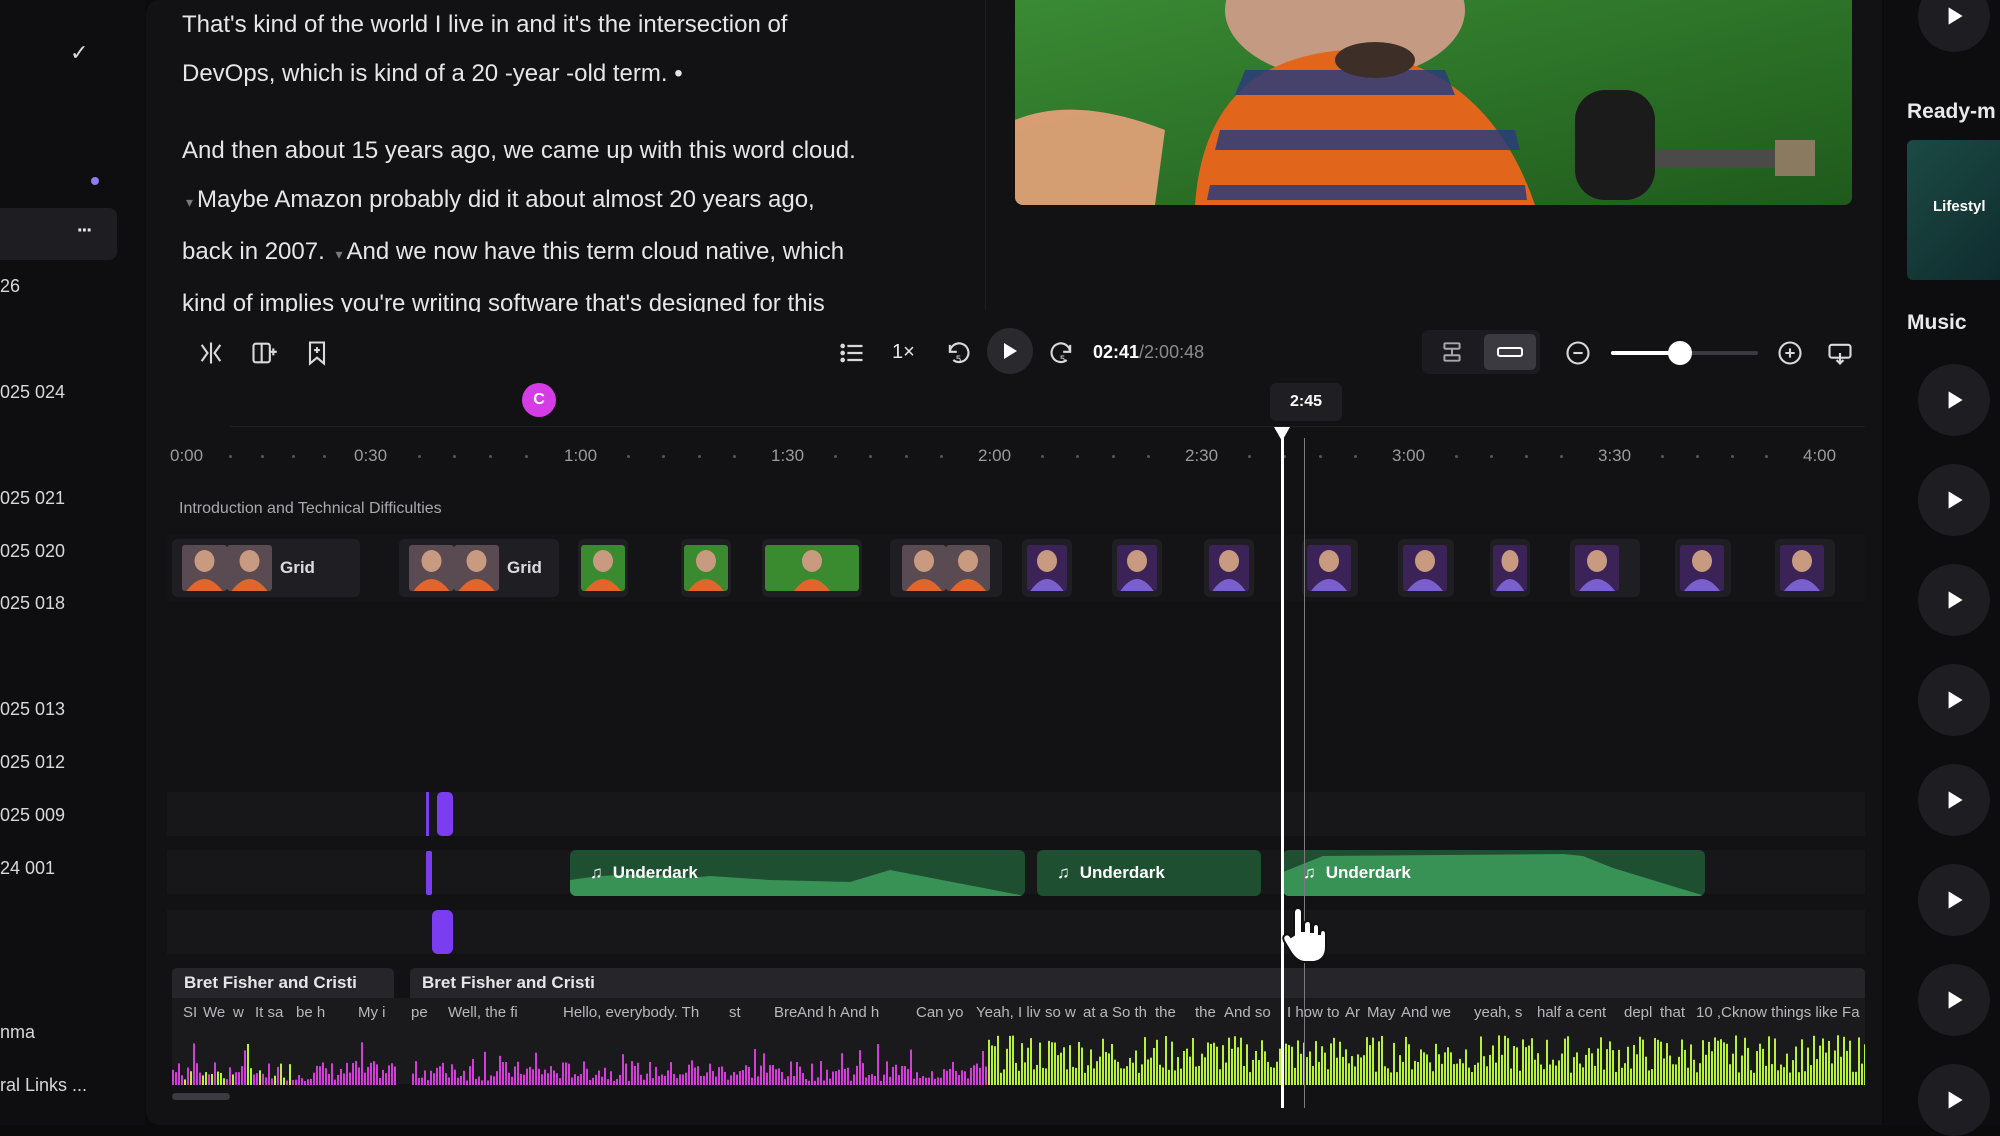 The height and width of the screenshot is (1136, 2000). Describe the element at coordinates (201, 1096) in the screenshot. I see `timeline-scrollbar` at that location.